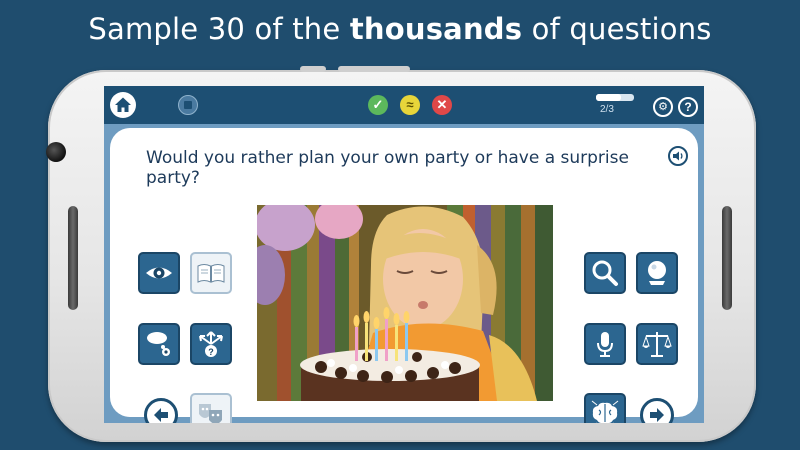 Image resolution: width=800 pixels, height=450 pixels. Describe the element at coordinates (211, 273) in the screenshot. I see `book-icon` at that location.